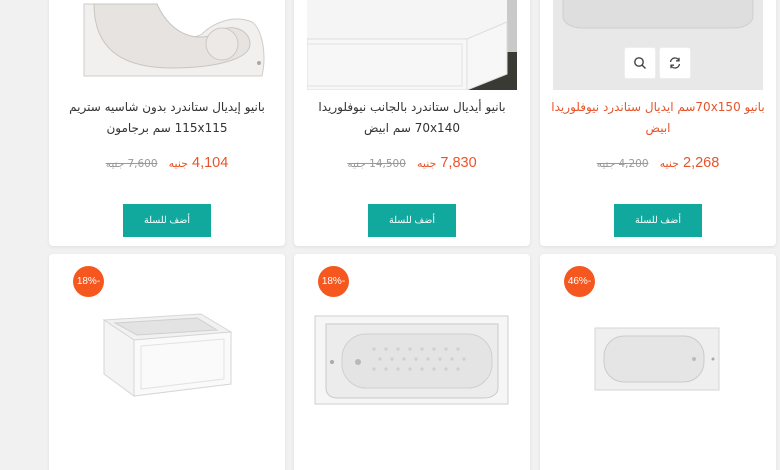 This screenshot has height=470, width=780. Describe the element at coordinates (658, 128) in the screenshot. I see `product-title-line: ابيض` at that location.